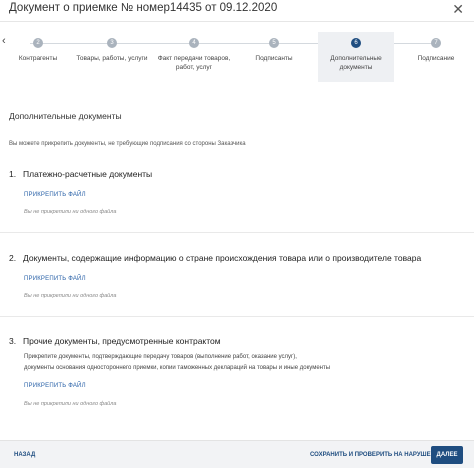  I want to click on document-number: 3., so click(13, 341).